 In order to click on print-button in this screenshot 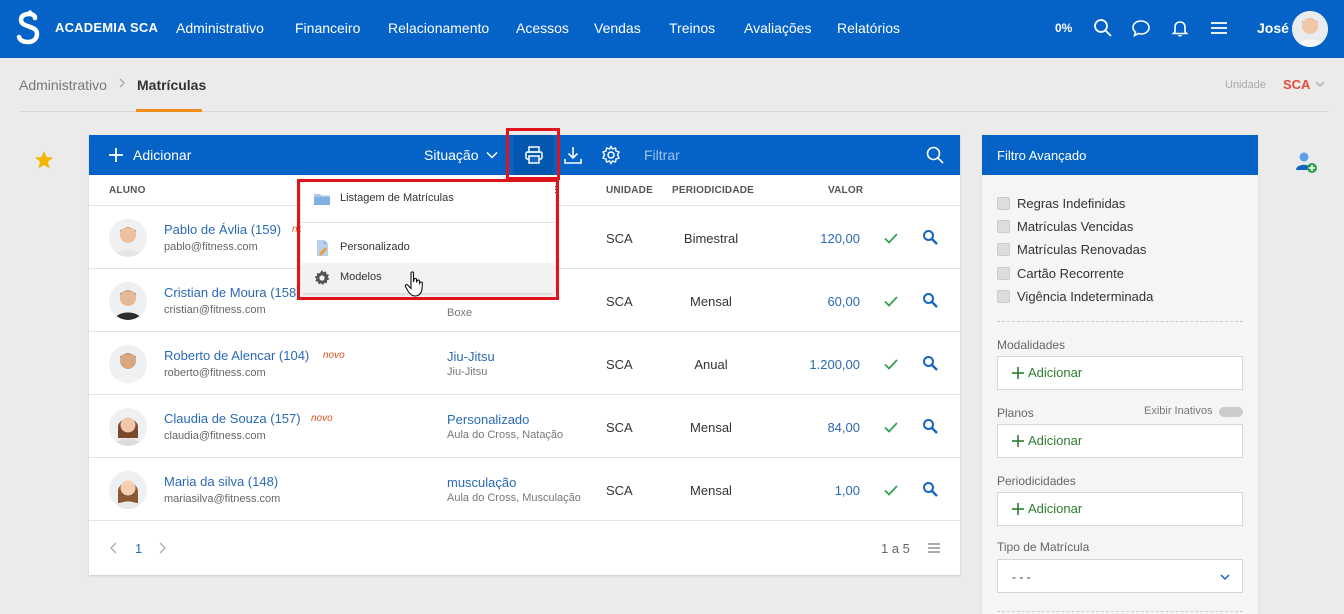, I will do `click(534, 155)`.